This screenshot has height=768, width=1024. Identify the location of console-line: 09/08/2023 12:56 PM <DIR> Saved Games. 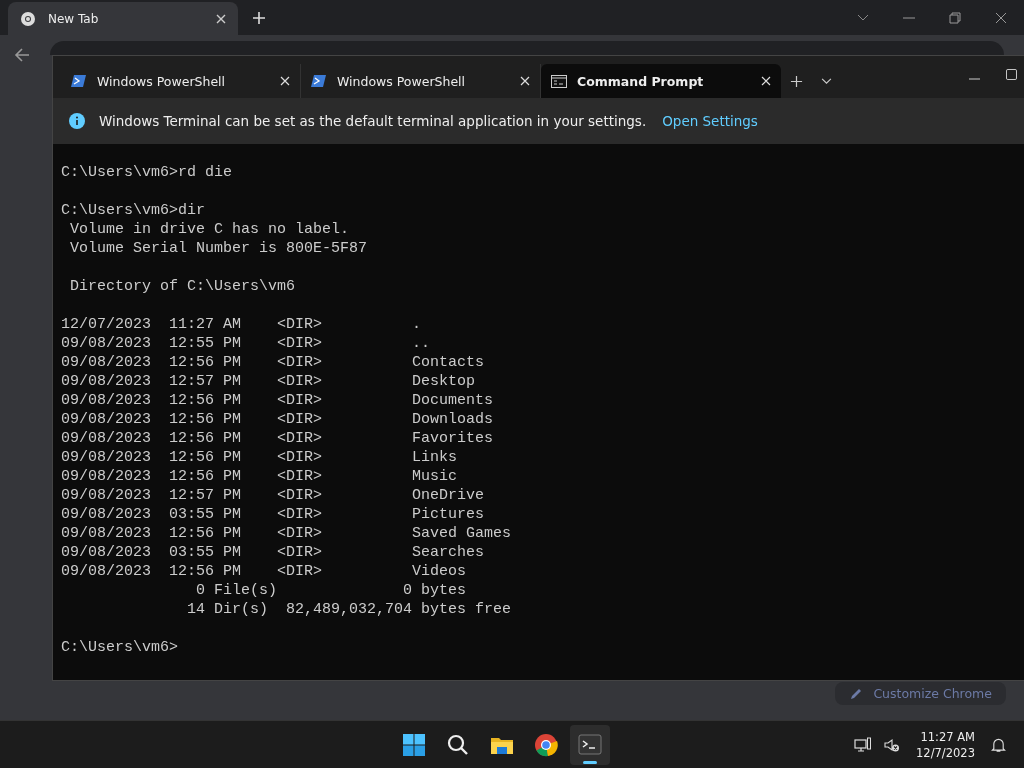
(287, 533).